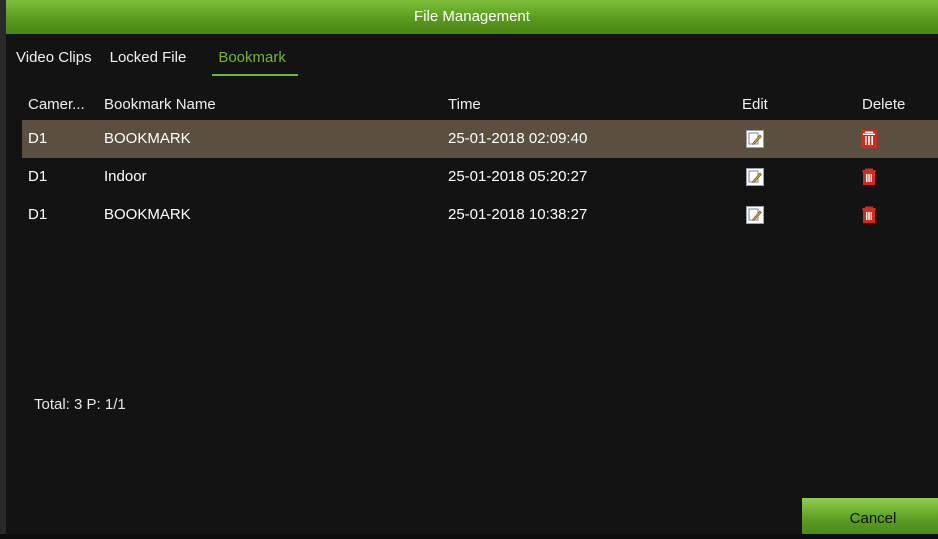 The height and width of the screenshot is (539, 938). What do you see at coordinates (518, 214) in the screenshot?
I see `row-time: 25-01-2018 10:38:27` at bounding box center [518, 214].